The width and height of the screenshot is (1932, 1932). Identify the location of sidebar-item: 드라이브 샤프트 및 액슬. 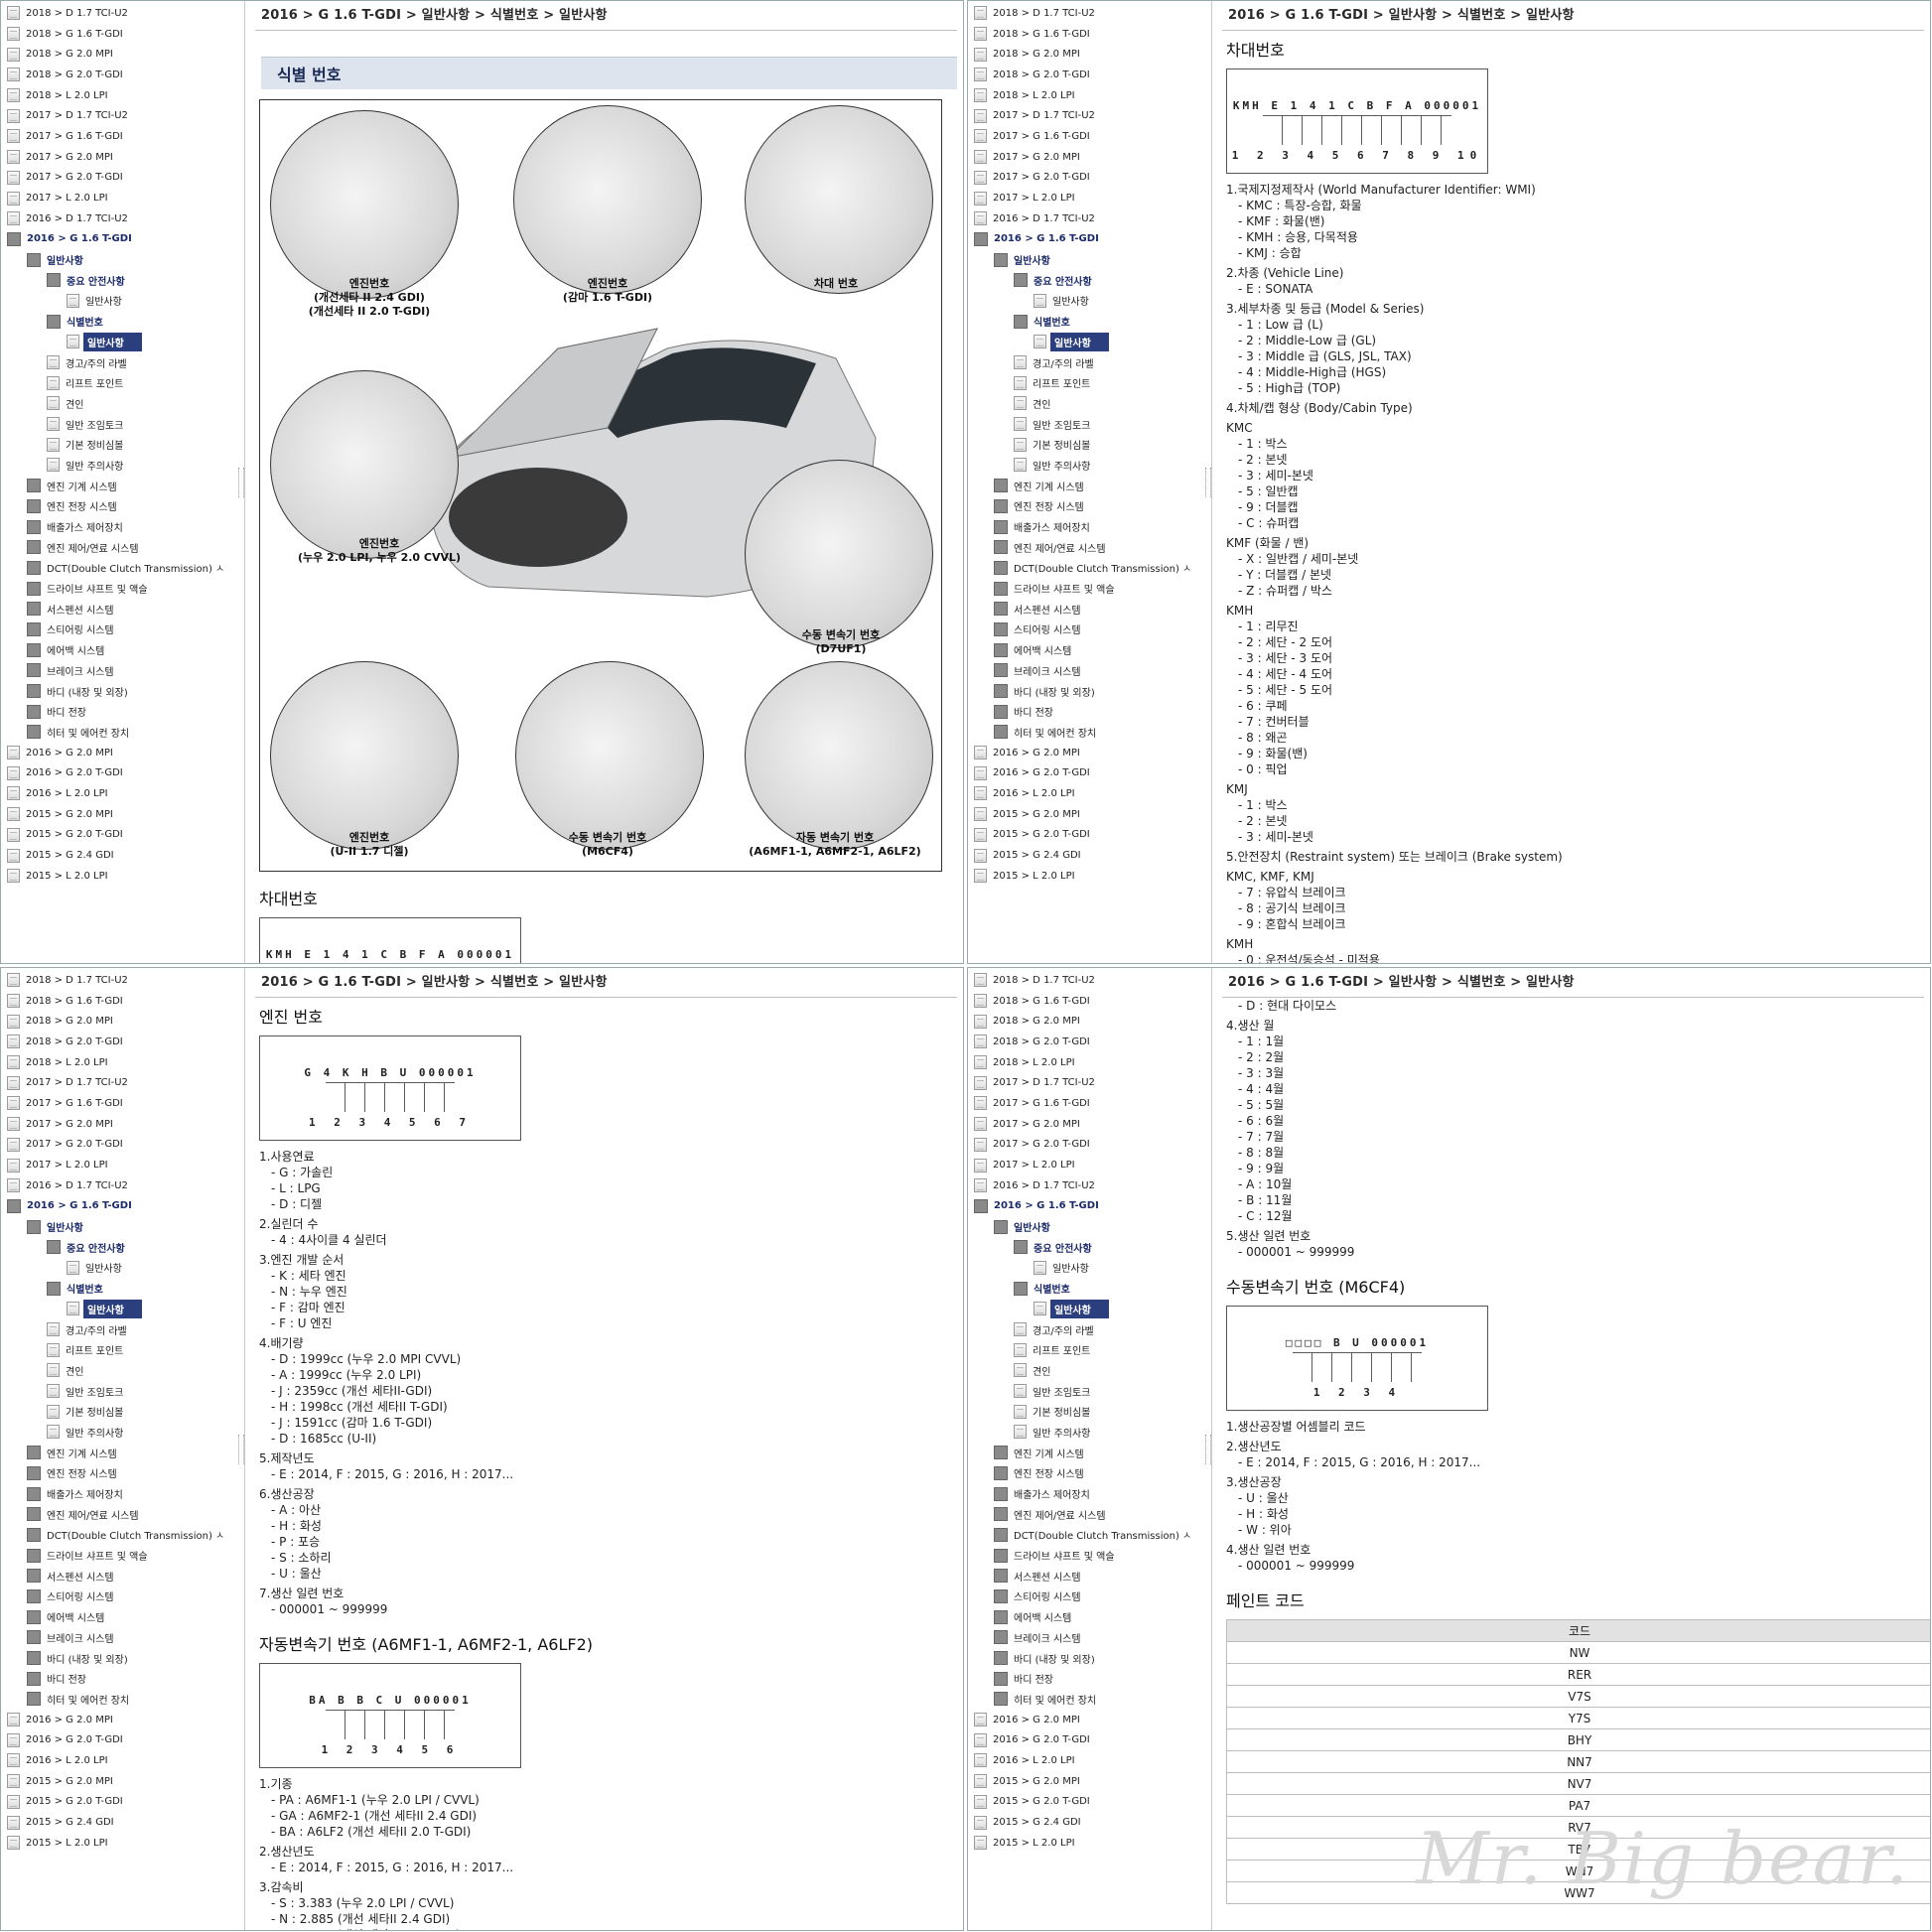
(1090, 1555).